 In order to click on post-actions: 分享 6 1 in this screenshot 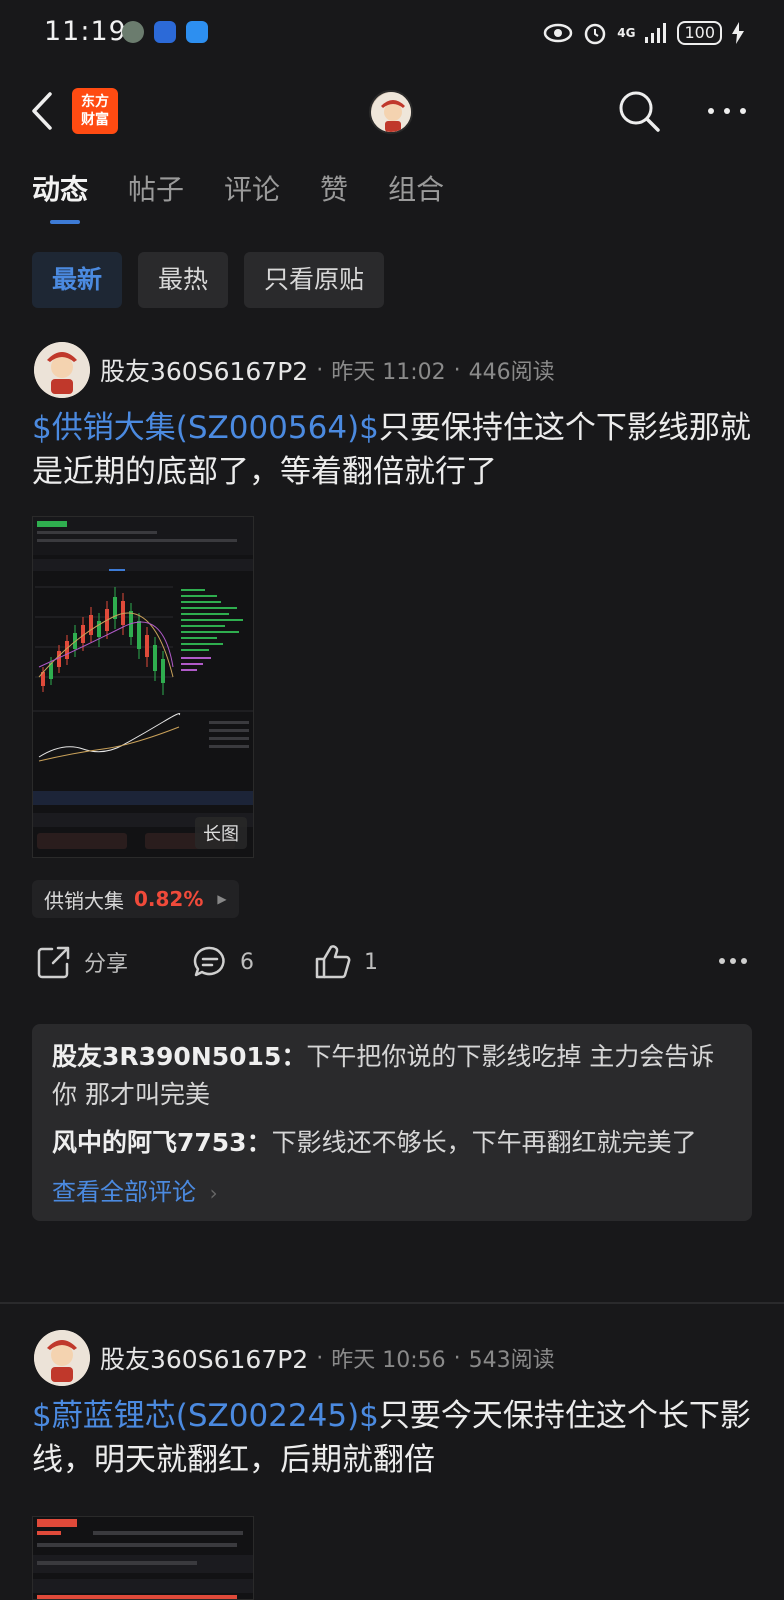, I will do `click(392, 962)`.